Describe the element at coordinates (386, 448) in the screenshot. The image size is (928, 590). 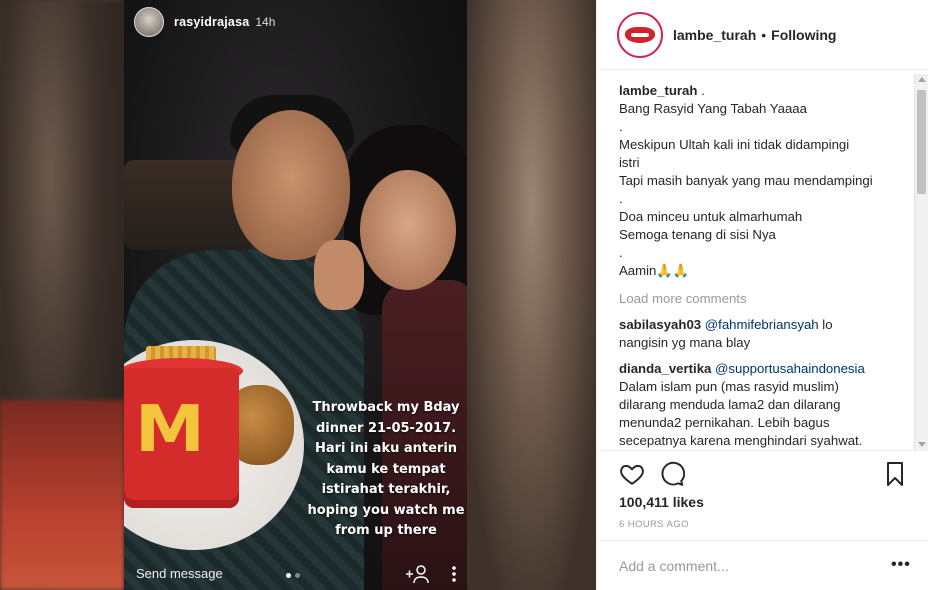
I see `story-caption-line: Hari ini aku anterin` at that location.